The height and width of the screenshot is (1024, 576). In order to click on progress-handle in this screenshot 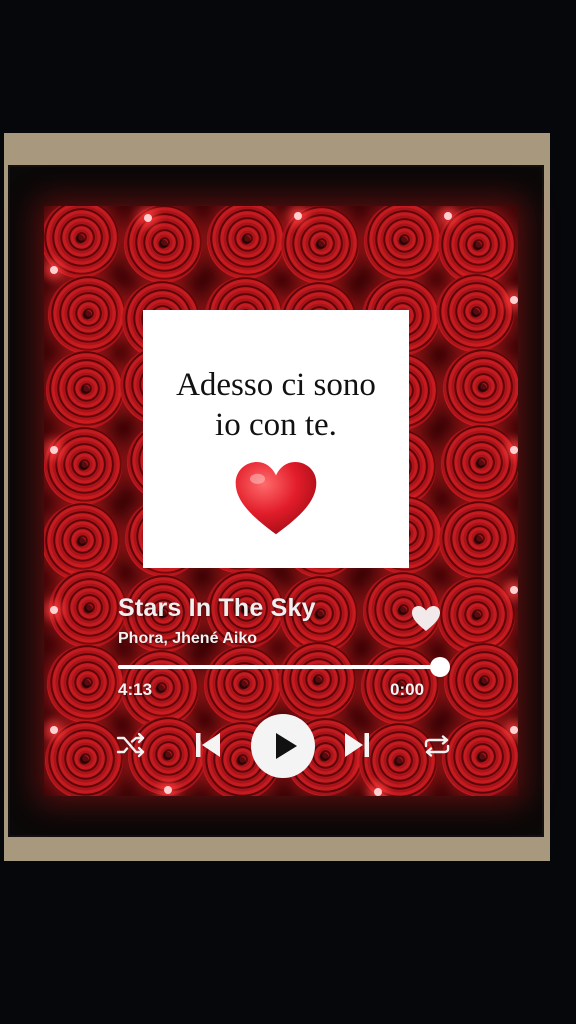, I will do `click(440, 667)`.